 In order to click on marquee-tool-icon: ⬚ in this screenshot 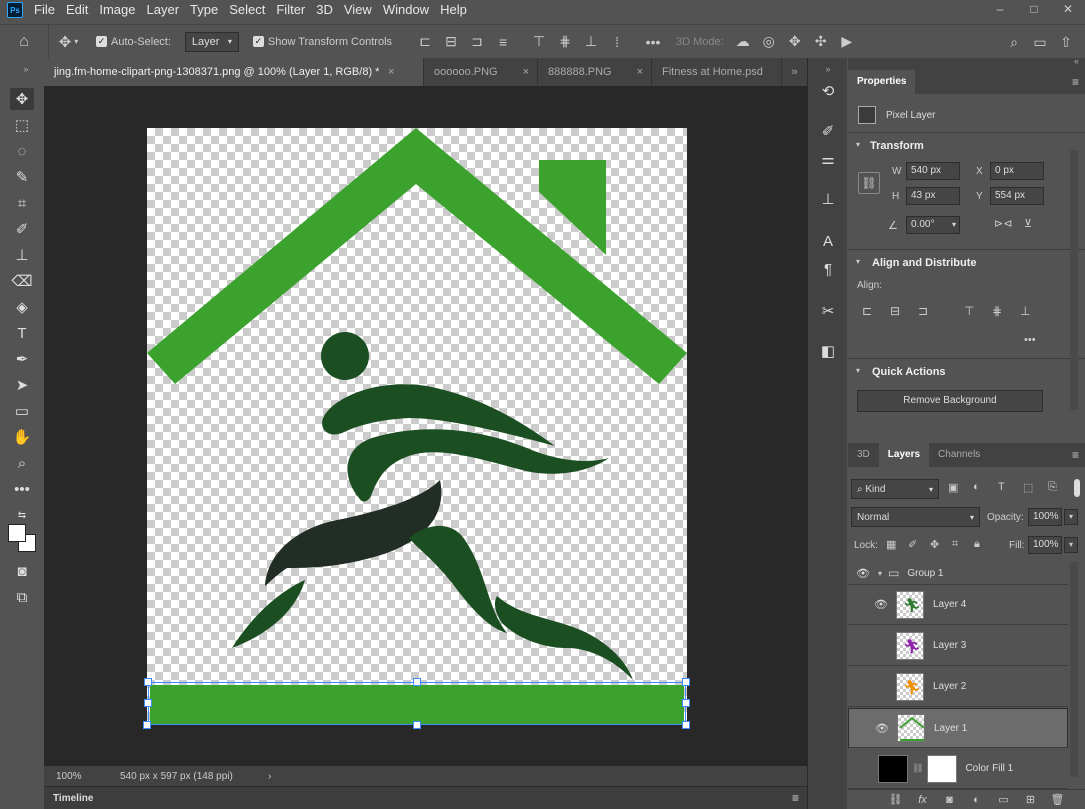, I will do `click(22, 125)`.